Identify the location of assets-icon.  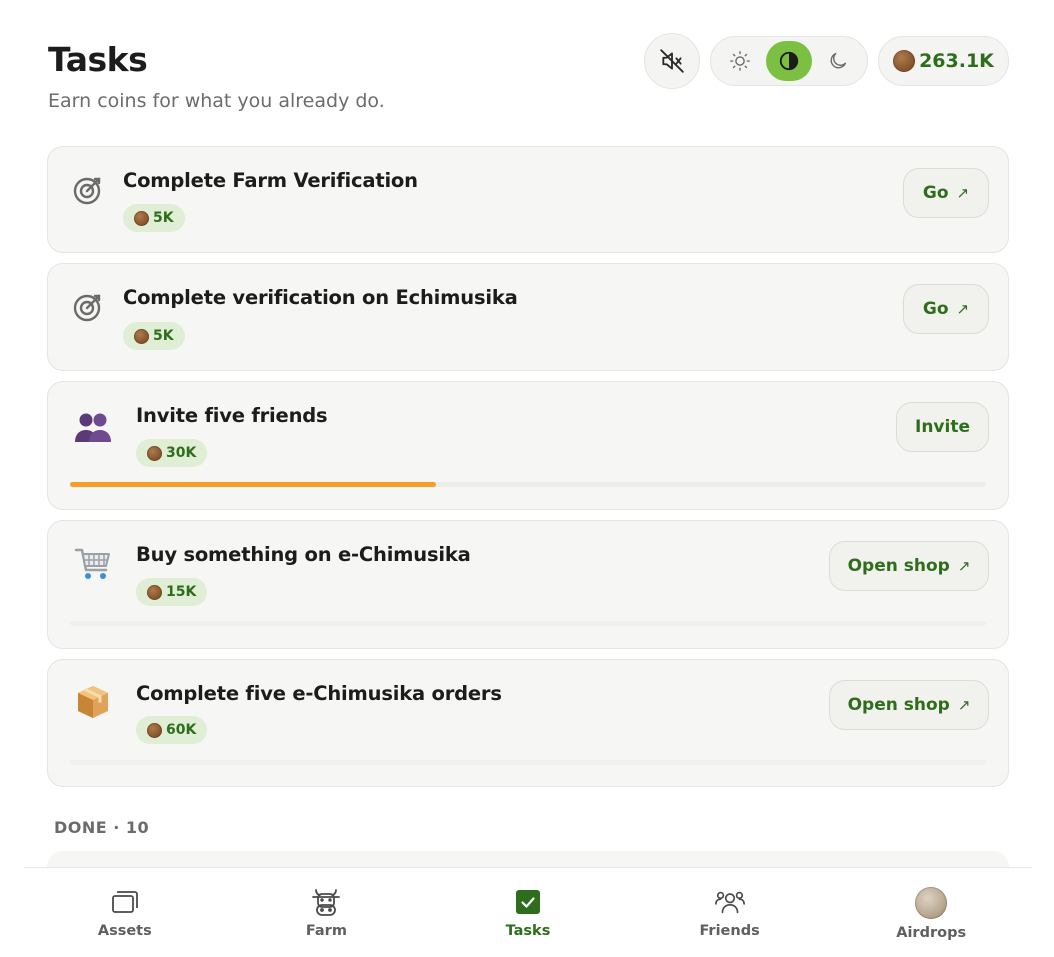
(125, 902).